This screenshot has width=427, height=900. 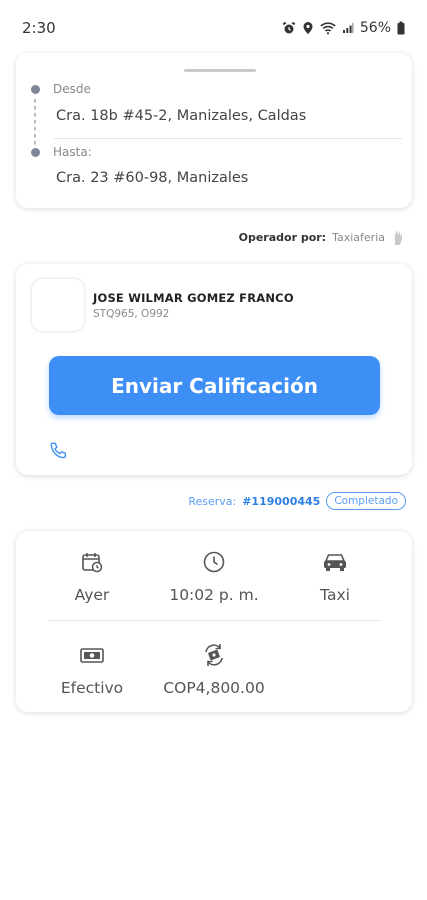 What do you see at coordinates (72, 152) in the screenshot?
I see `destination-label: Hasta:` at bounding box center [72, 152].